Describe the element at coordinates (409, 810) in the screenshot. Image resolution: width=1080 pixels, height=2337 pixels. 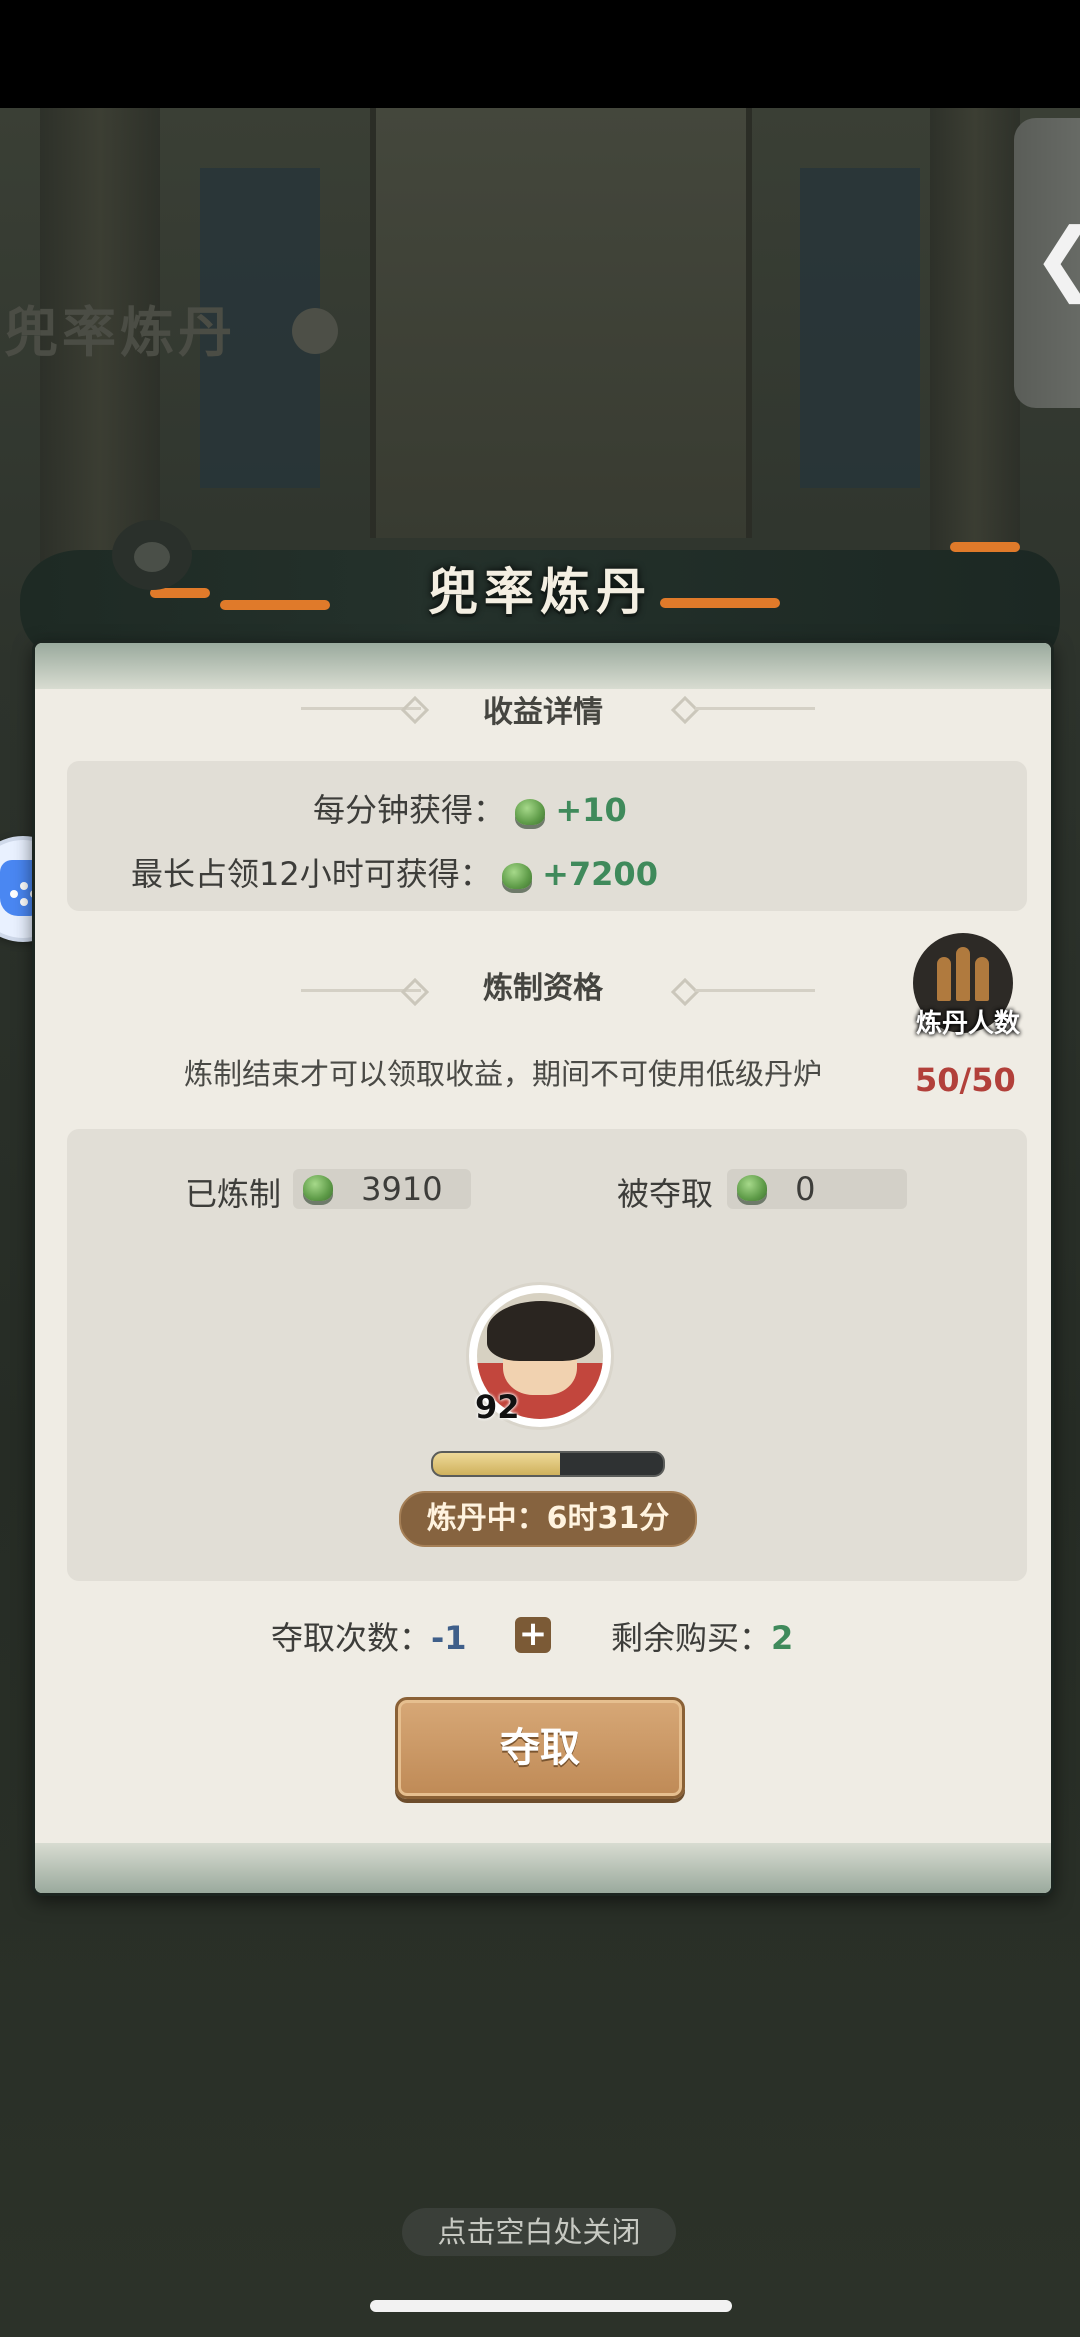
I see `per-minute-label: 每分钟获得：` at that location.